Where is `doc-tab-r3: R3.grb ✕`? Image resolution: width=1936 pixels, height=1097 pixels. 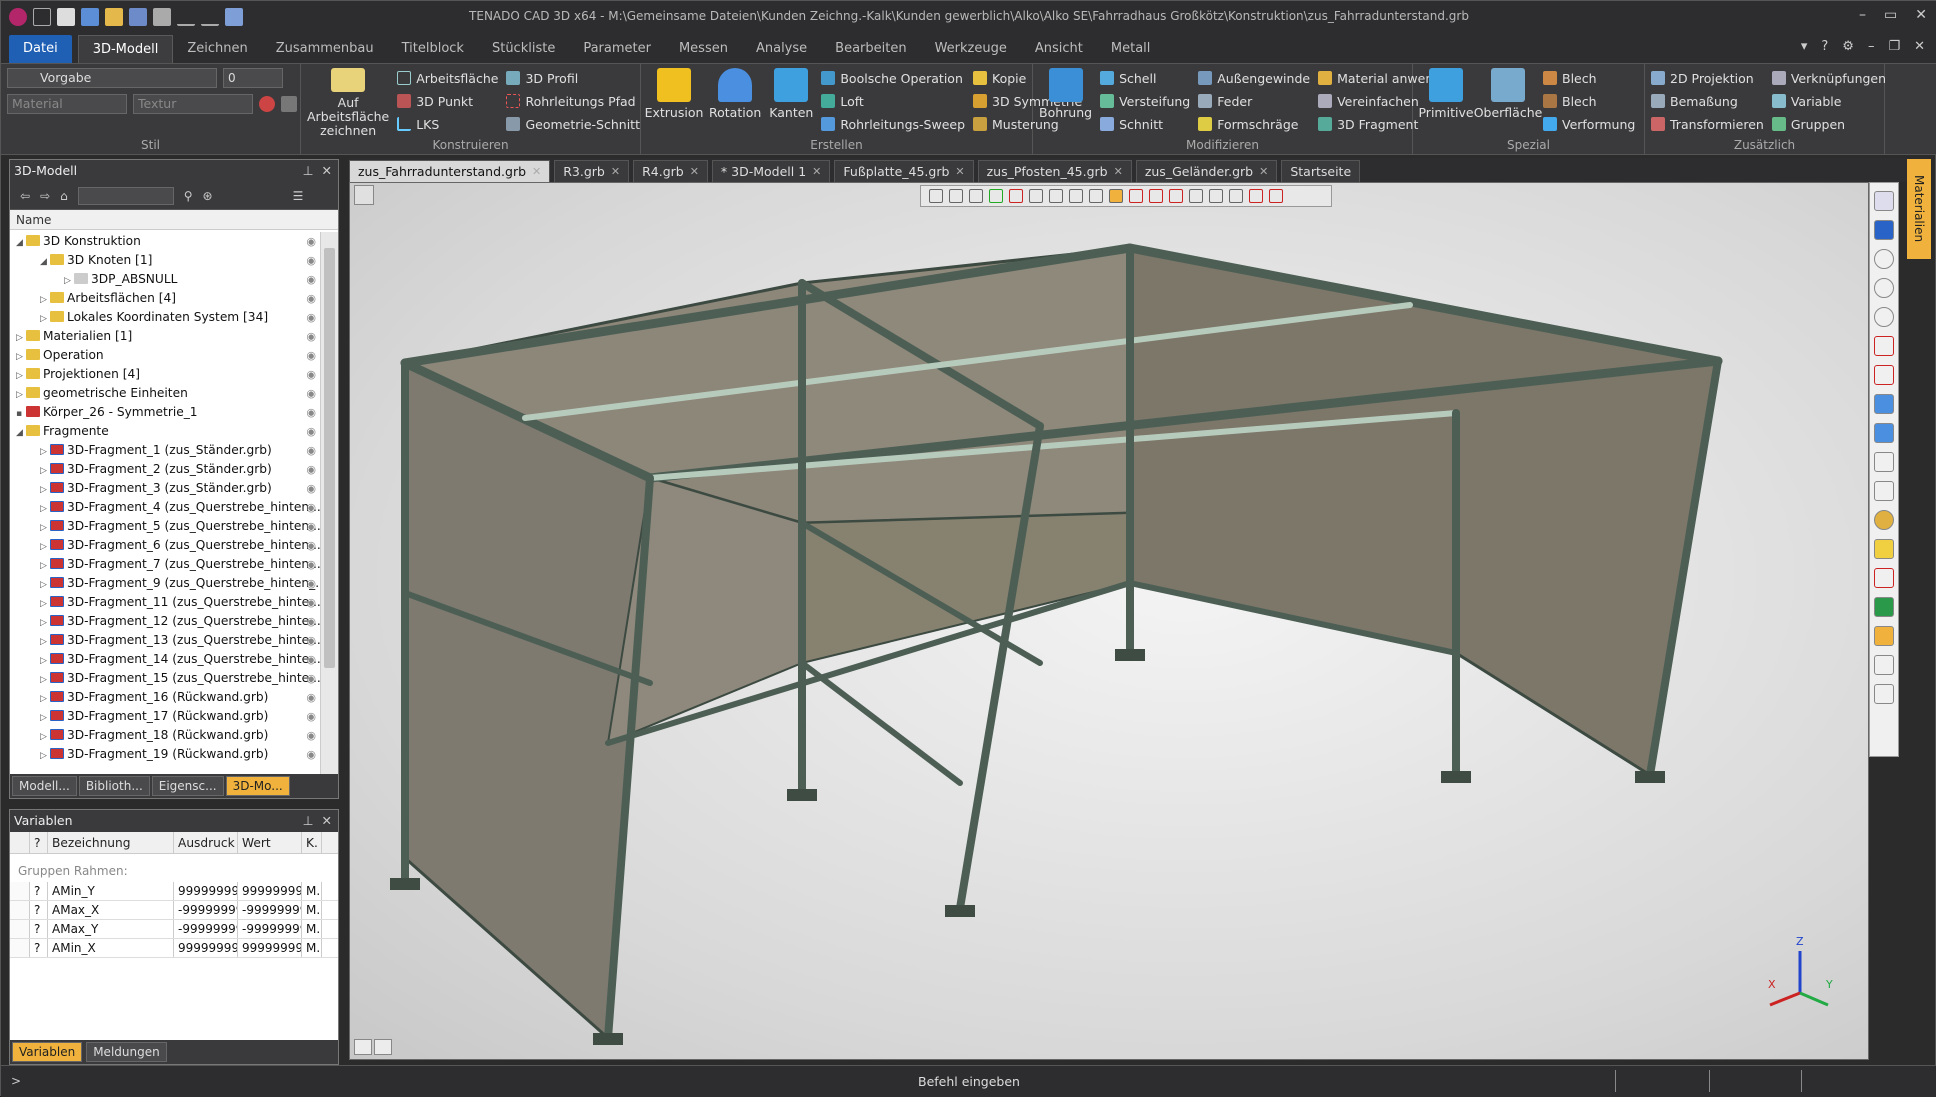
doc-tab-r3: R3.grb ✕ is located at coordinates (592, 171).